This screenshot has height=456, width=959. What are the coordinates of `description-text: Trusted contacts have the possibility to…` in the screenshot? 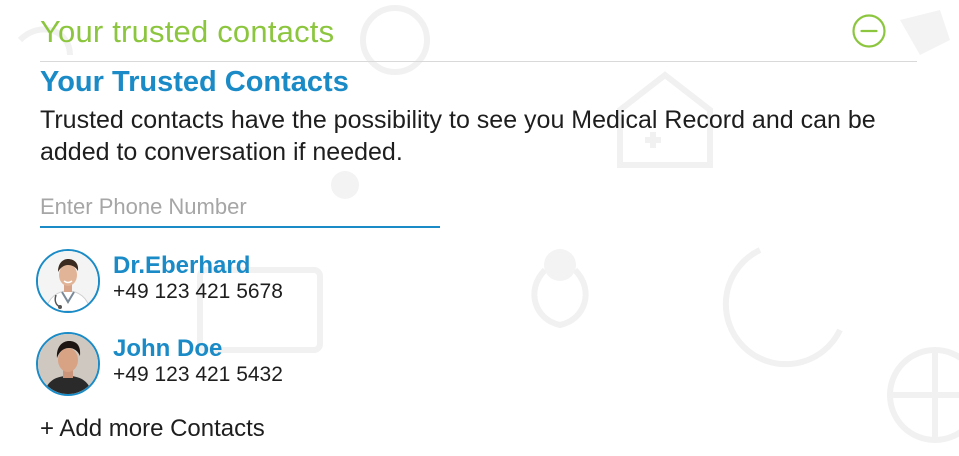 It's located at (458, 136).